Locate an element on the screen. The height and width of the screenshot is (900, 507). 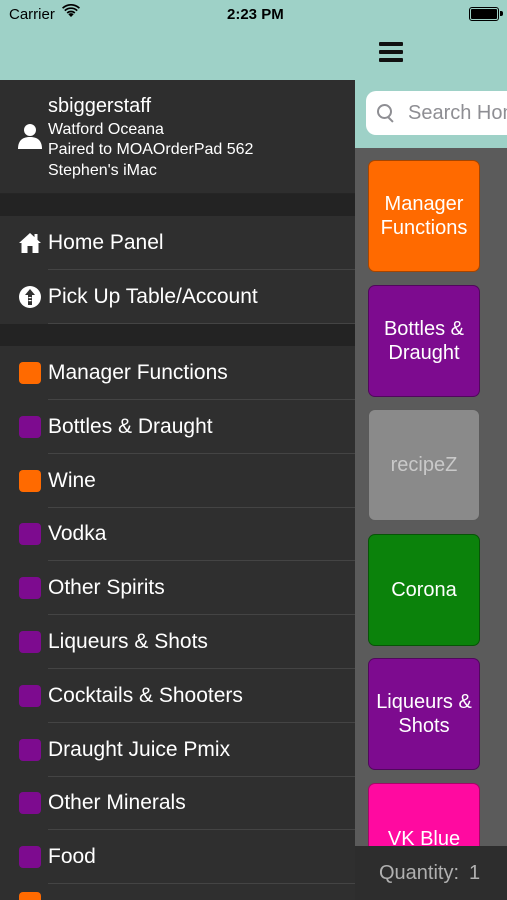
category-label: Other Spirits is located at coordinates (106, 588).